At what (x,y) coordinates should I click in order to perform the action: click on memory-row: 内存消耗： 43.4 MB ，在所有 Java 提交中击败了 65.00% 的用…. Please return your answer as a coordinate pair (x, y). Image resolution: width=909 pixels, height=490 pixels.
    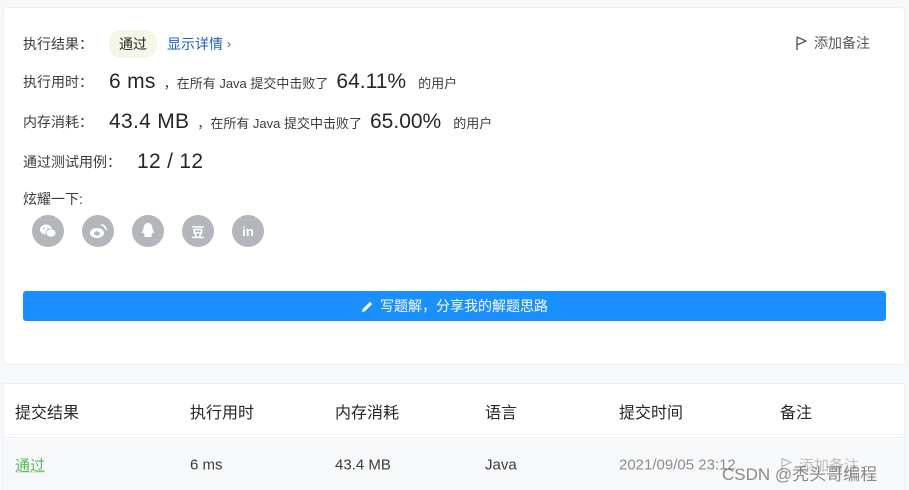
    Looking at the image, I should click on (257, 122).